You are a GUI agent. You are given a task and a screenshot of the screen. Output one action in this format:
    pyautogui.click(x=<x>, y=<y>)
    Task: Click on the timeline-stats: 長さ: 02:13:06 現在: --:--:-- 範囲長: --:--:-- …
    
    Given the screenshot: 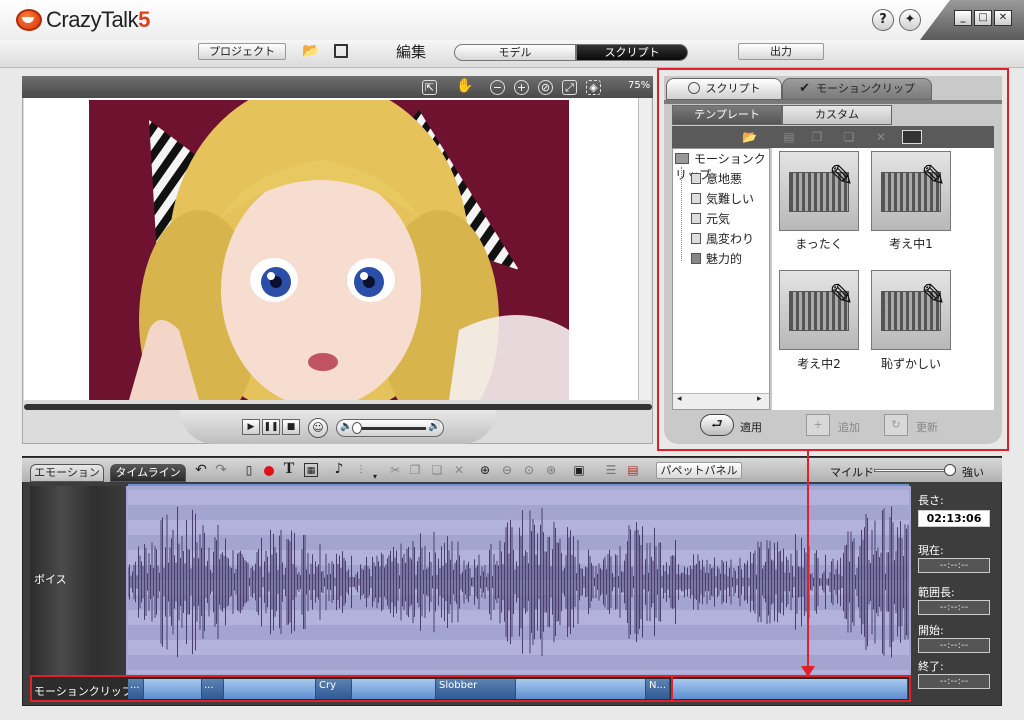 What is the action you would take?
    pyautogui.click(x=954, y=595)
    